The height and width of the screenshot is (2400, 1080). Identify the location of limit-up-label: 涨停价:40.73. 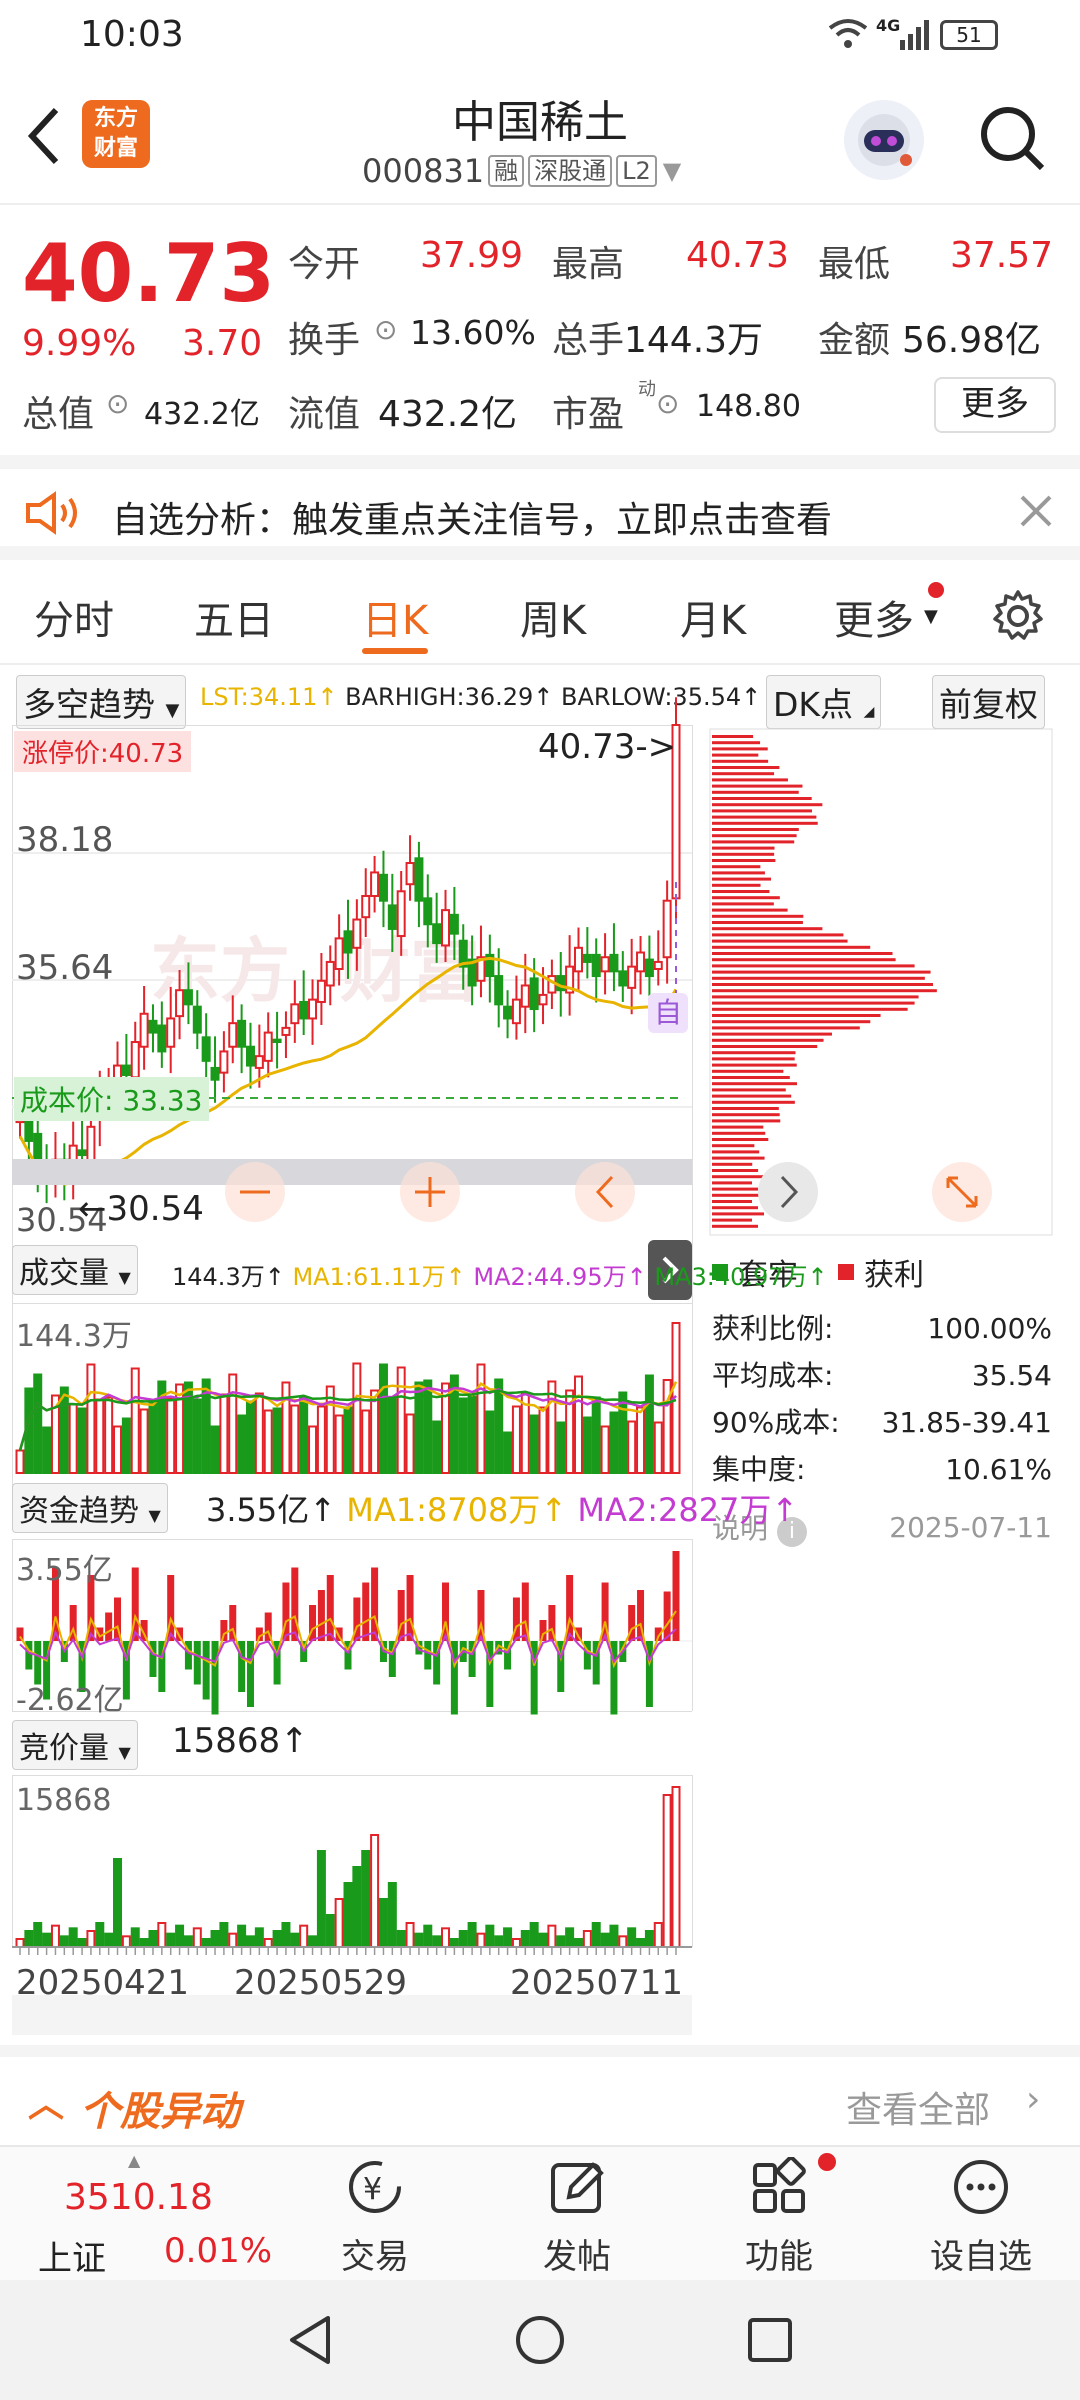
(103, 751).